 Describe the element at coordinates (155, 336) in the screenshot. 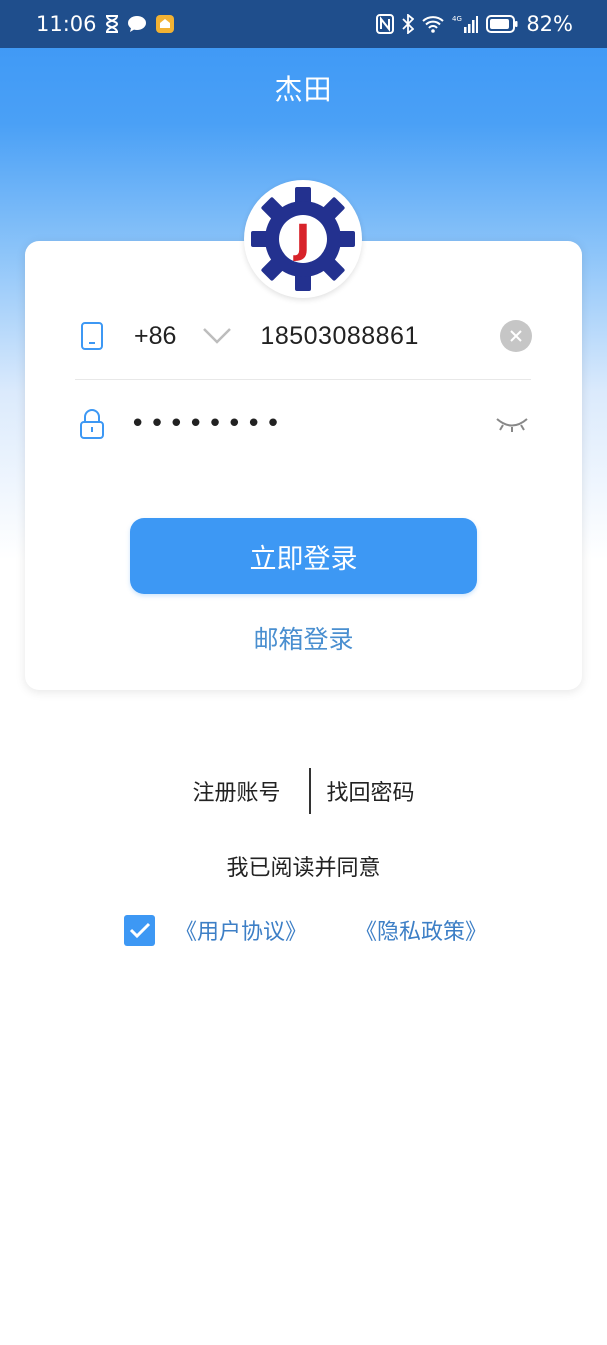

I see `country-code-selector: +86` at that location.